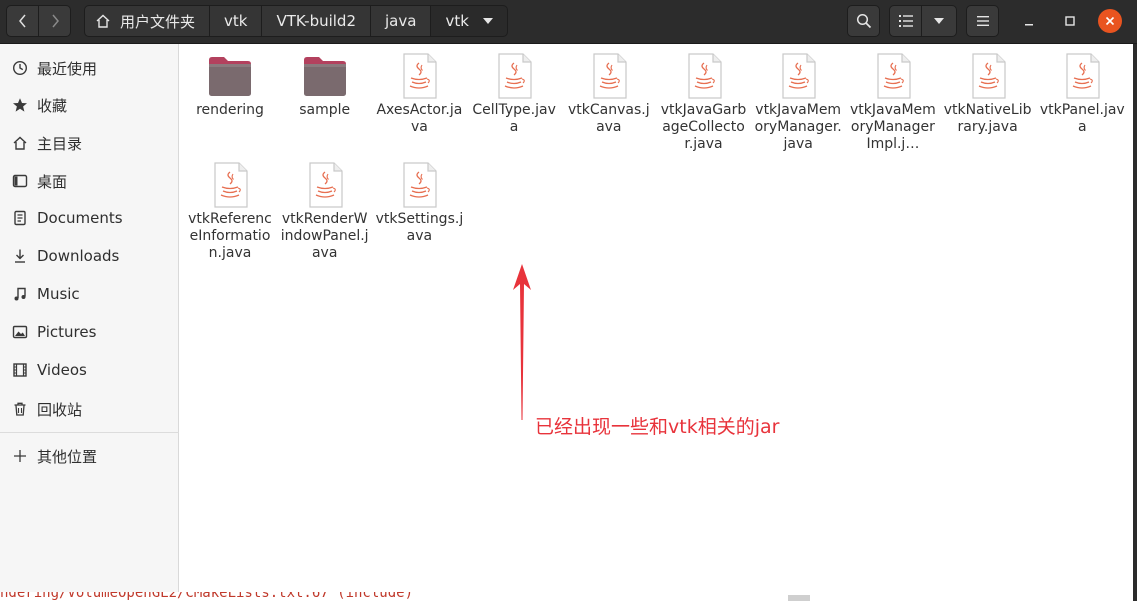 Image resolution: width=1137 pixels, height=601 pixels. What do you see at coordinates (230, 76) in the screenshot?
I see `folder-icon` at bounding box center [230, 76].